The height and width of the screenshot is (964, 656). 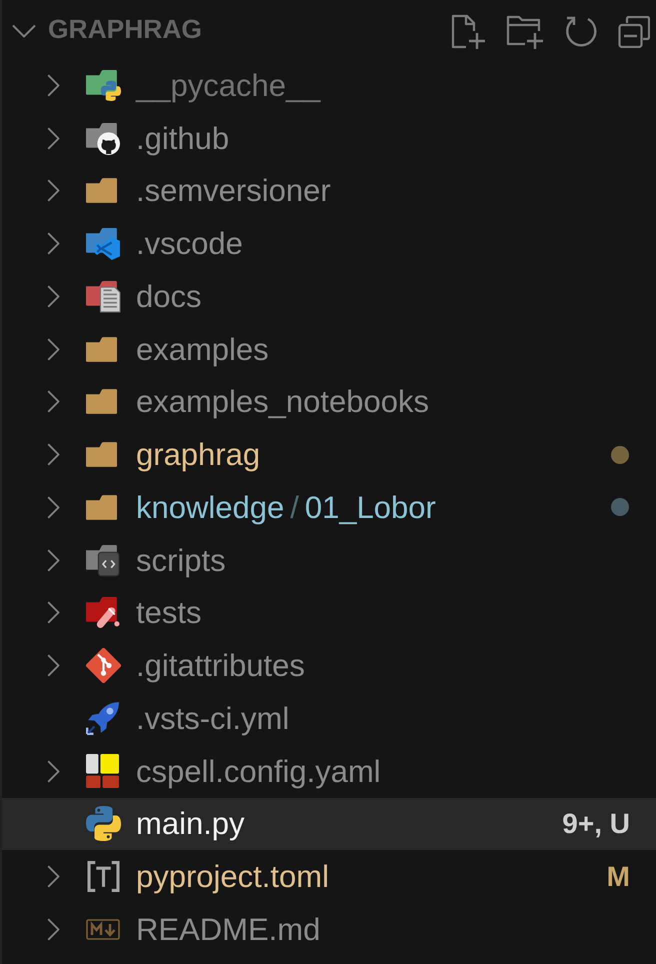 I want to click on file-name: cspell.config.yaml, so click(x=258, y=771).